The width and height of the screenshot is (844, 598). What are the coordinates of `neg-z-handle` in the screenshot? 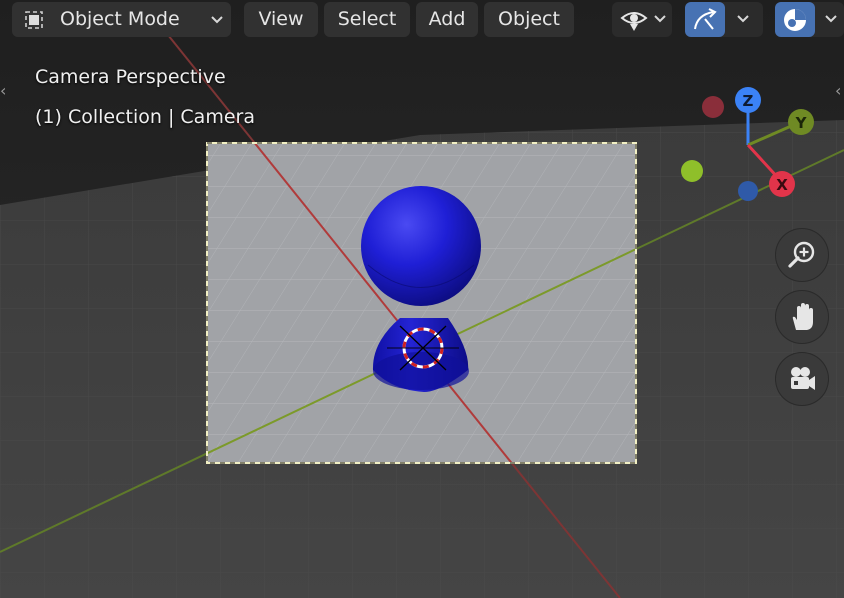 It's located at (748, 191).